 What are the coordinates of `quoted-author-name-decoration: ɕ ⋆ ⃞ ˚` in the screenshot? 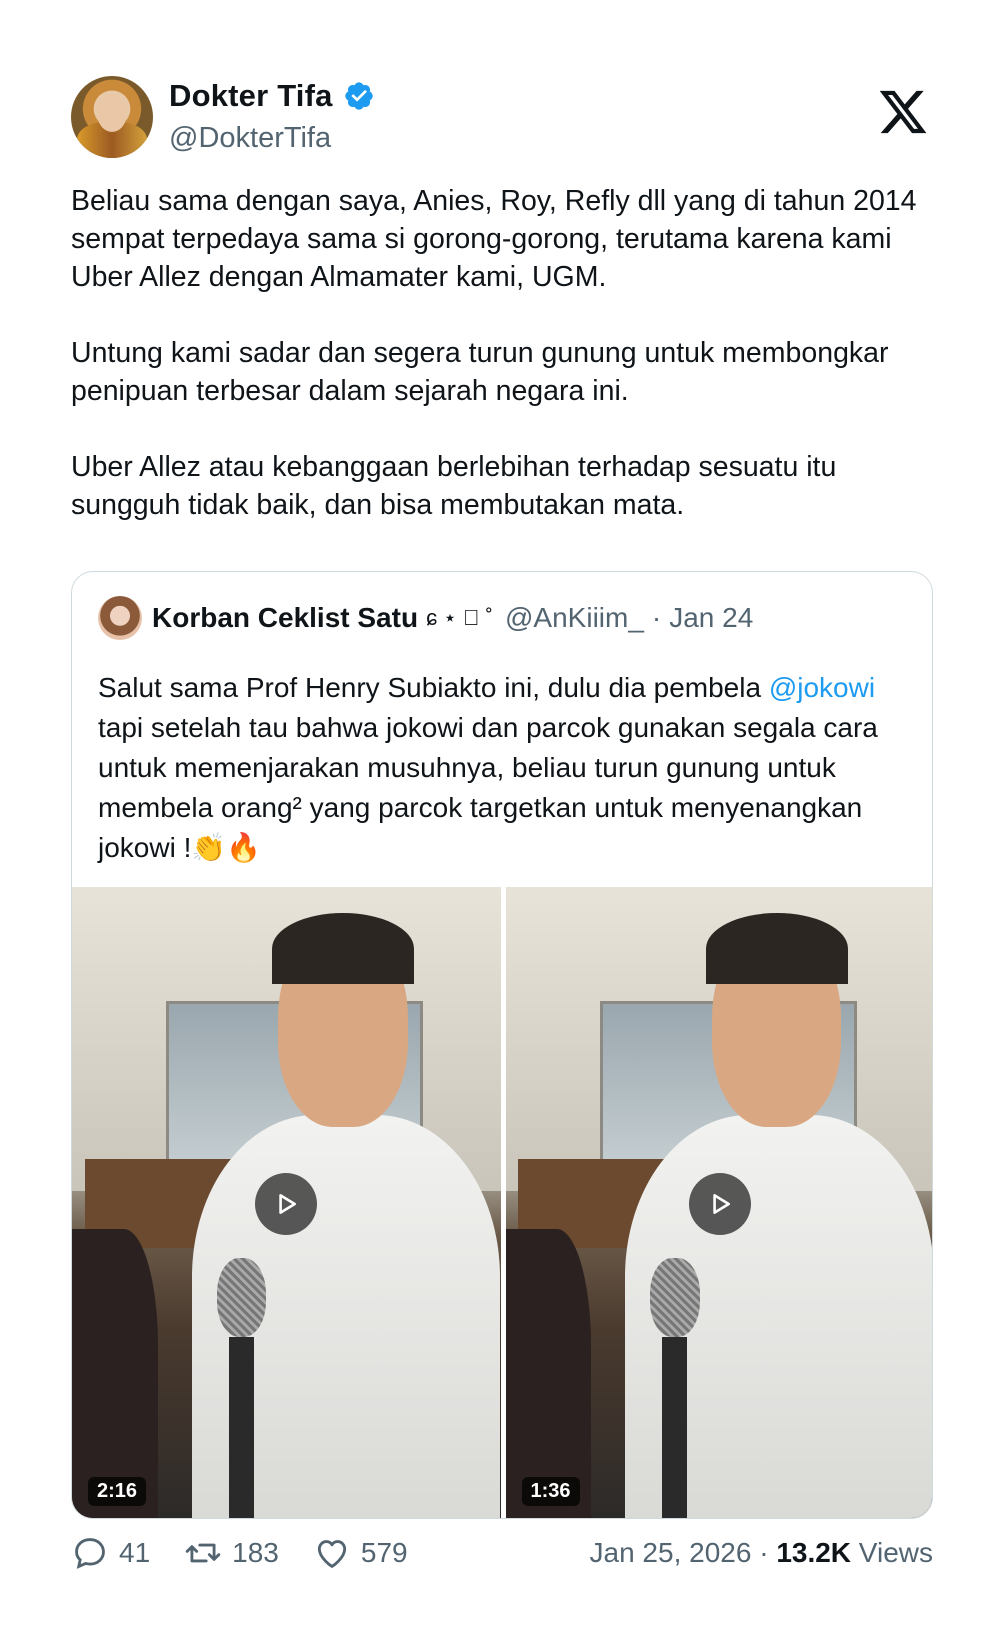 It's located at (459, 617).